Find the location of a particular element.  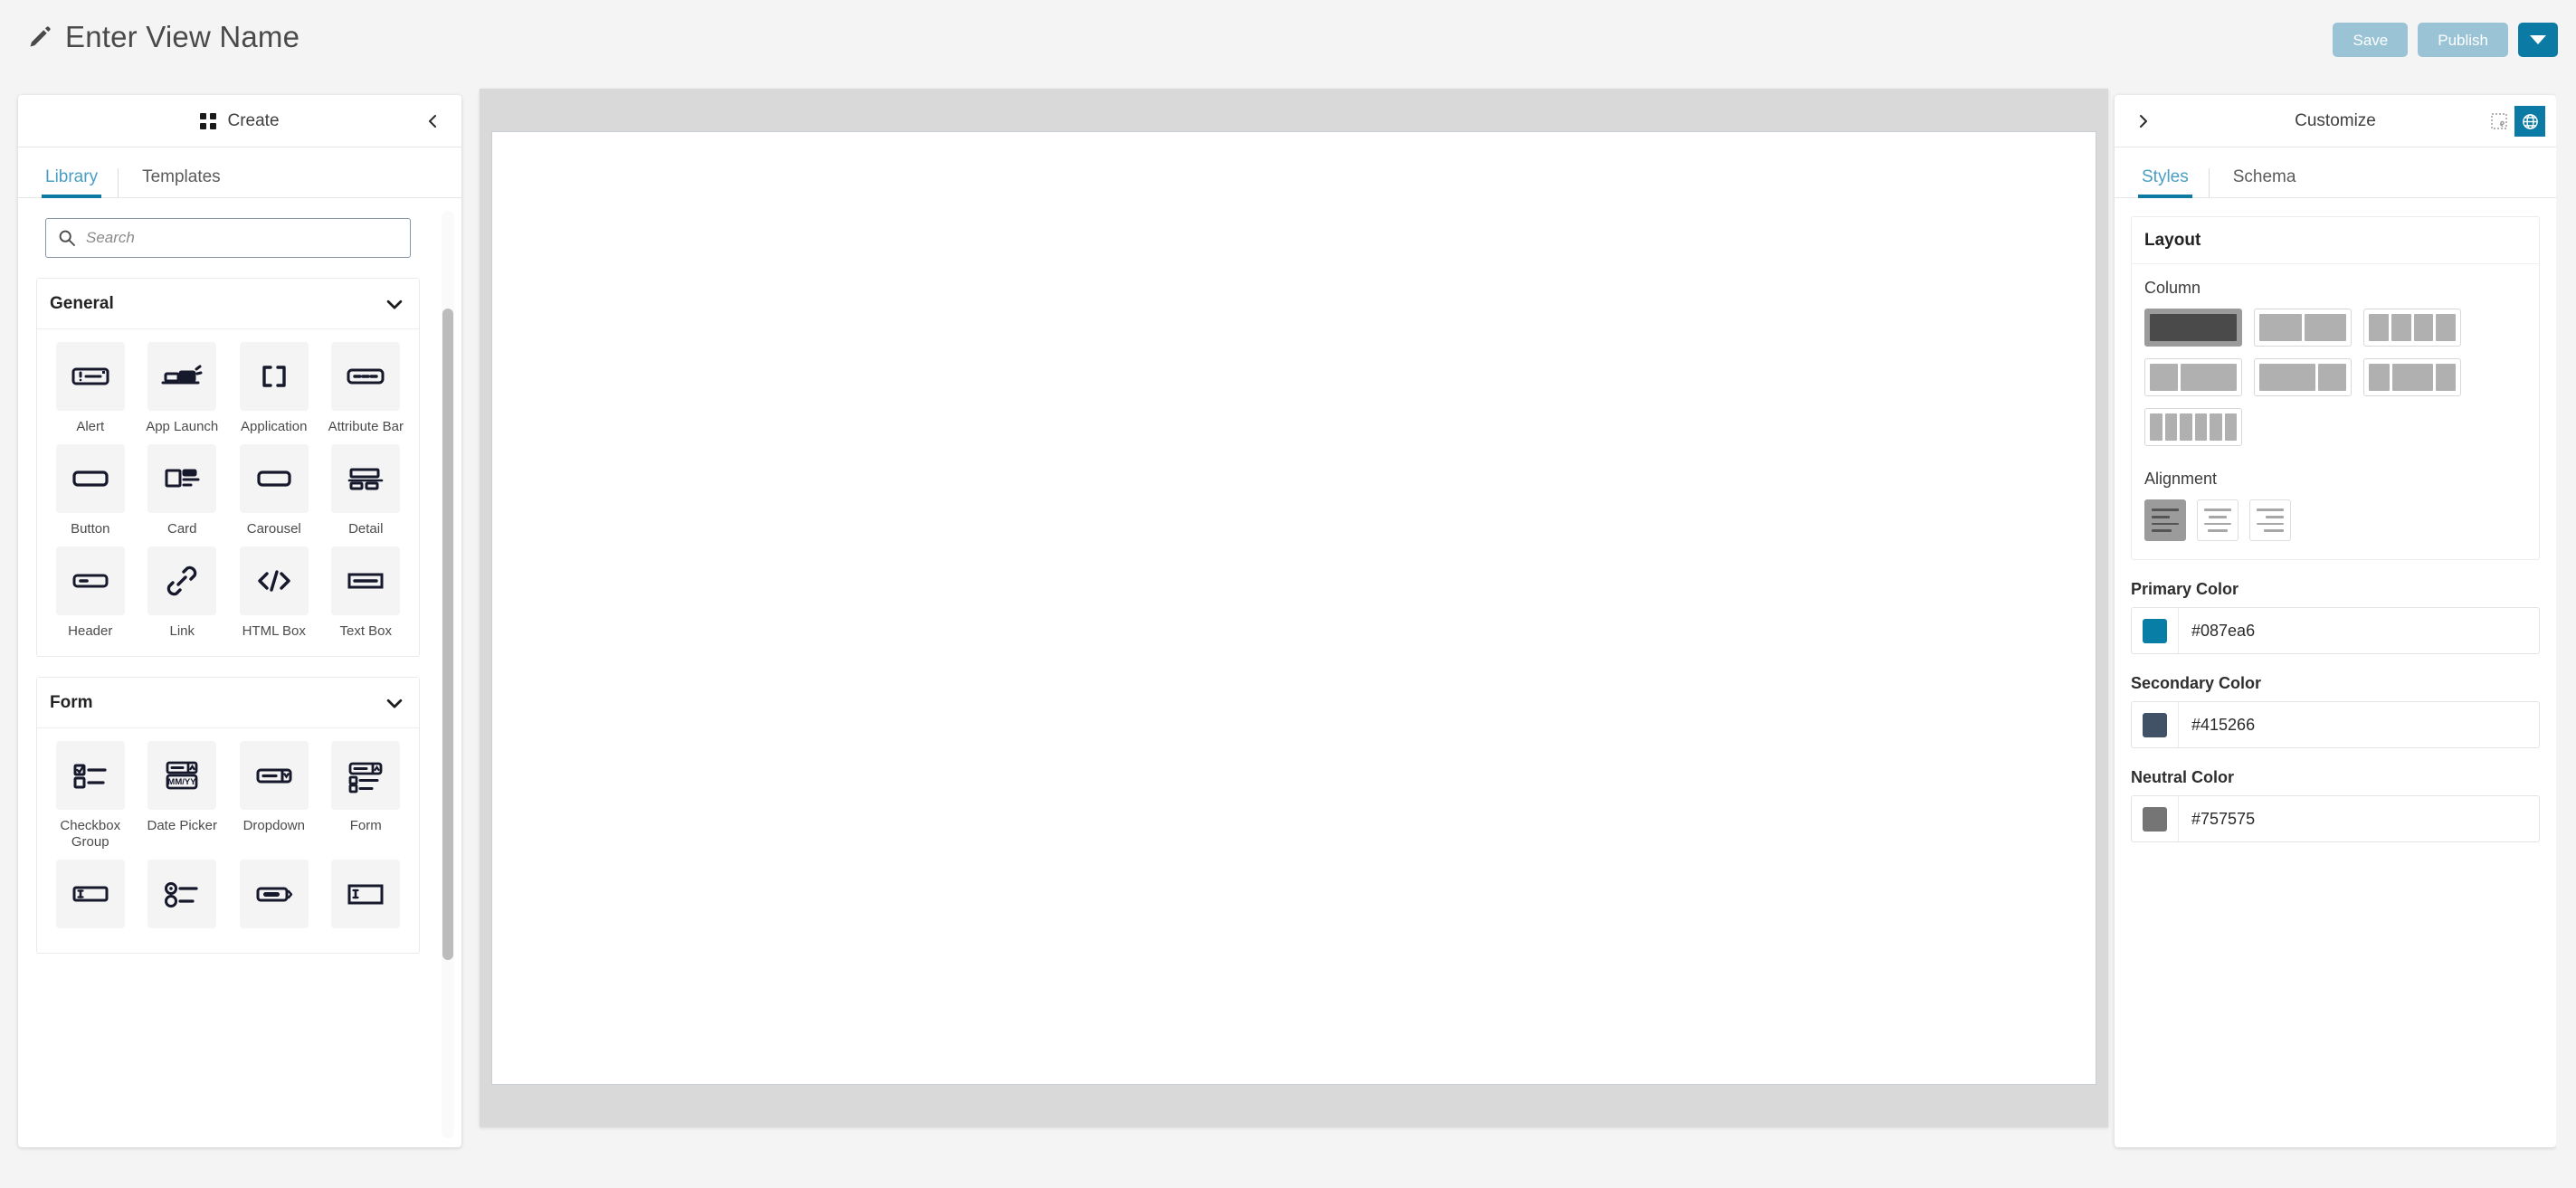

tab-styles: Styles is located at coordinates (2173, 183).